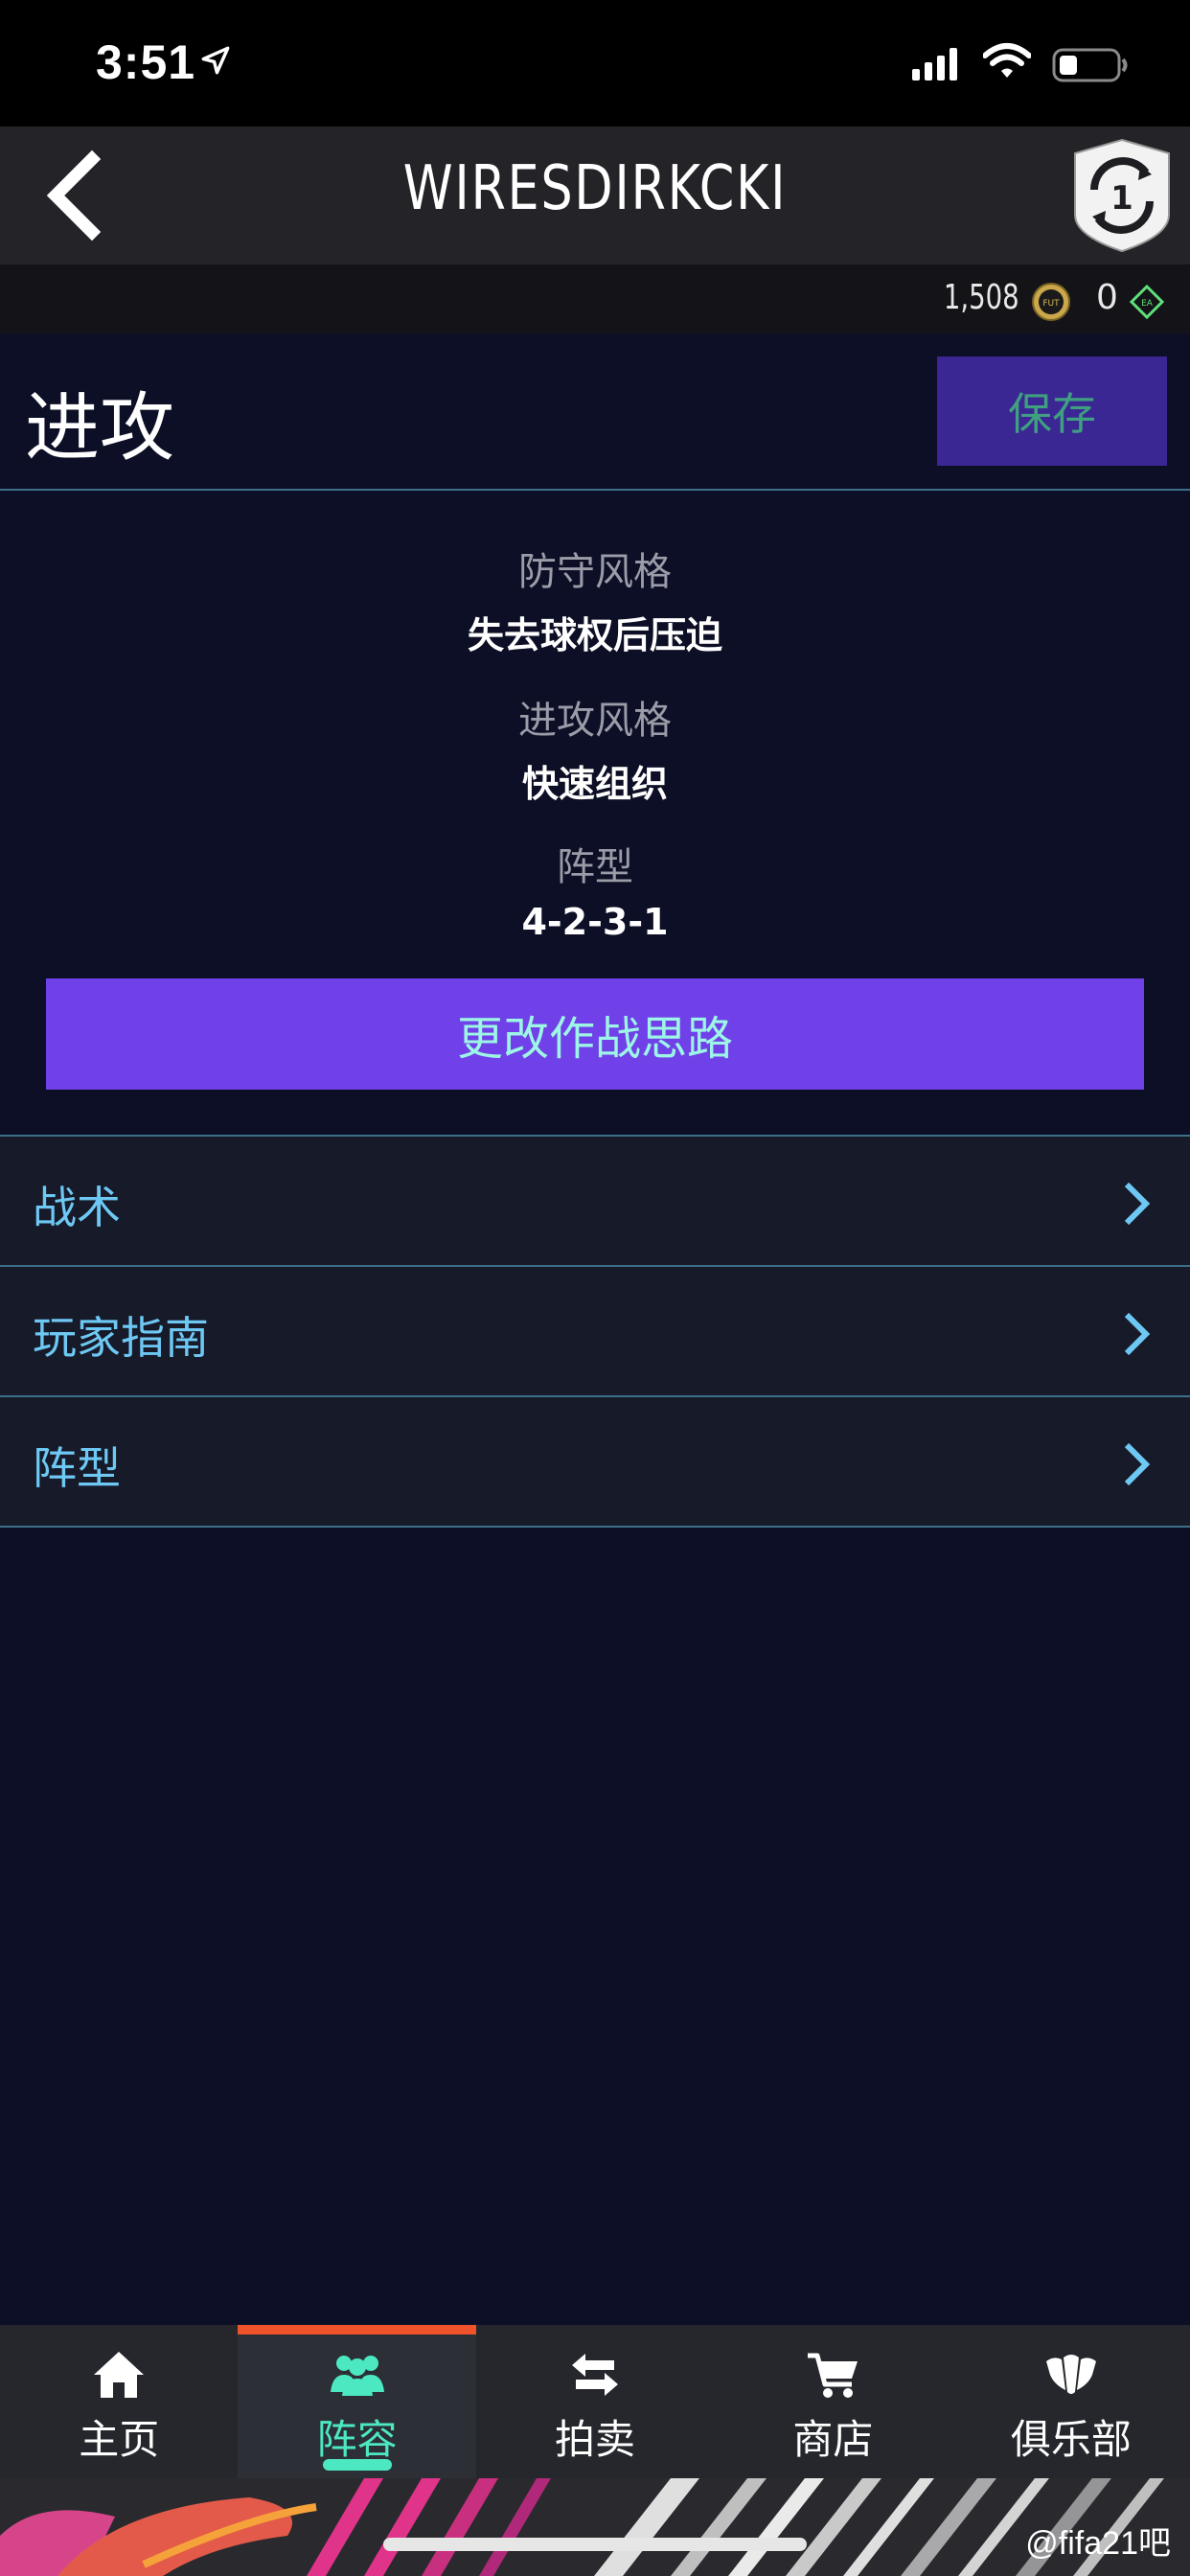 This screenshot has width=1190, height=2576. I want to click on summary-label: 进攻风格, so click(595, 721).